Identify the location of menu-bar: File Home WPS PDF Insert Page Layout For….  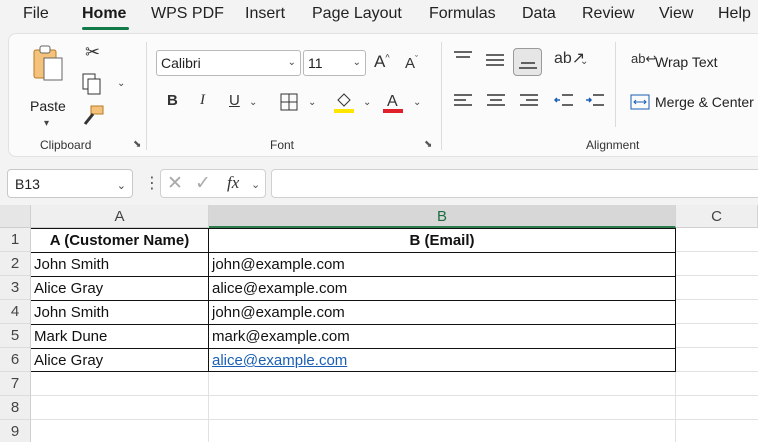
(379, 16).